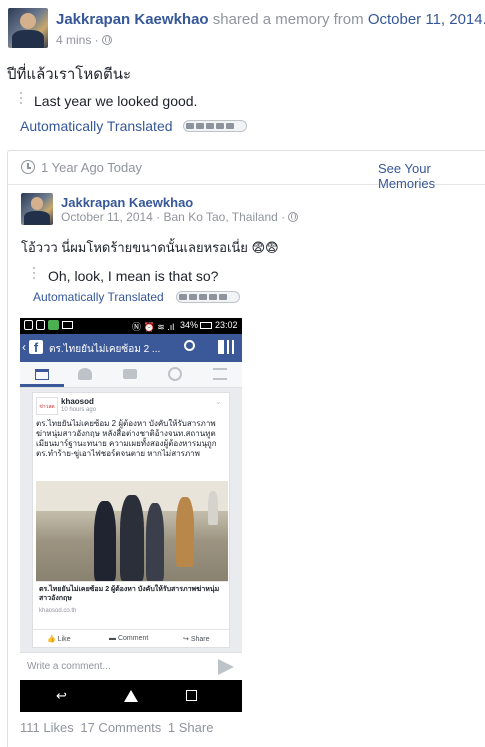 The height and width of the screenshot is (747, 485). What do you see at coordinates (153, 327) in the screenshot?
I see `nfc-icon: Ⓝ ⏰ ≋ .ıl` at bounding box center [153, 327].